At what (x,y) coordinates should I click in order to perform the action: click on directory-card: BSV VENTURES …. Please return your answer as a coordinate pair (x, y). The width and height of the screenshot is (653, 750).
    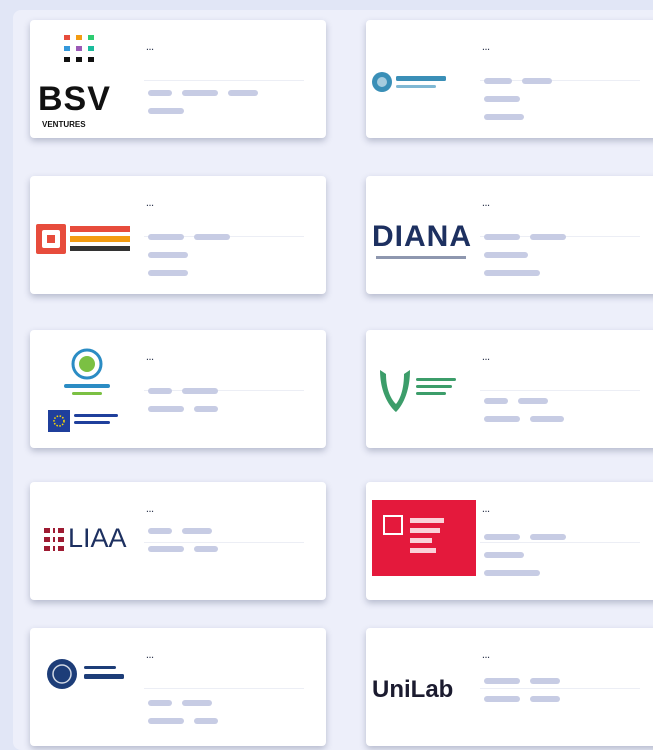
    Looking at the image, I should click on (178, 79).